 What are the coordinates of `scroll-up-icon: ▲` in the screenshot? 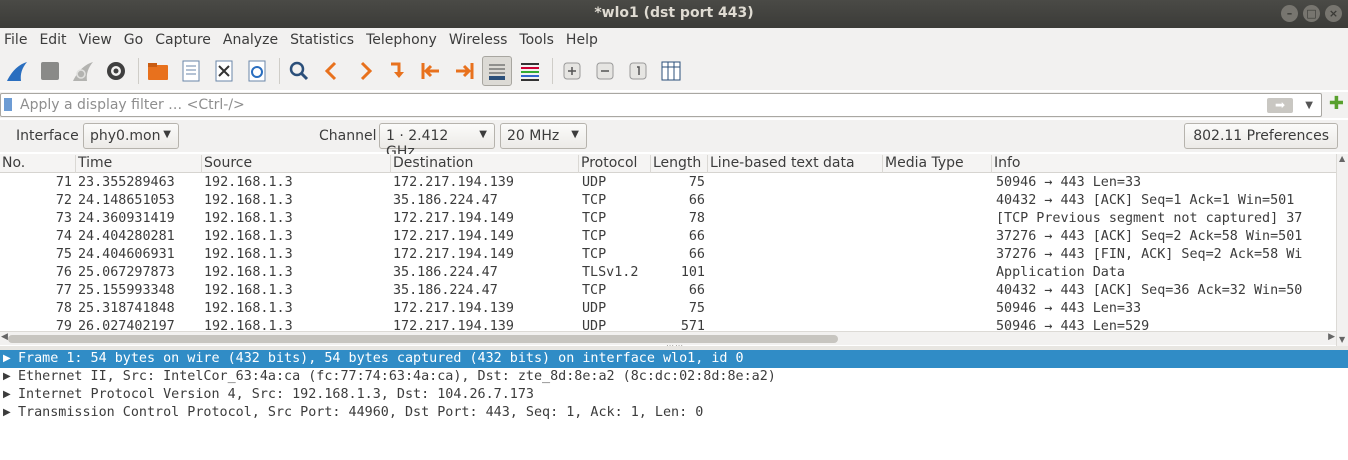 It's located at (1342, 158).